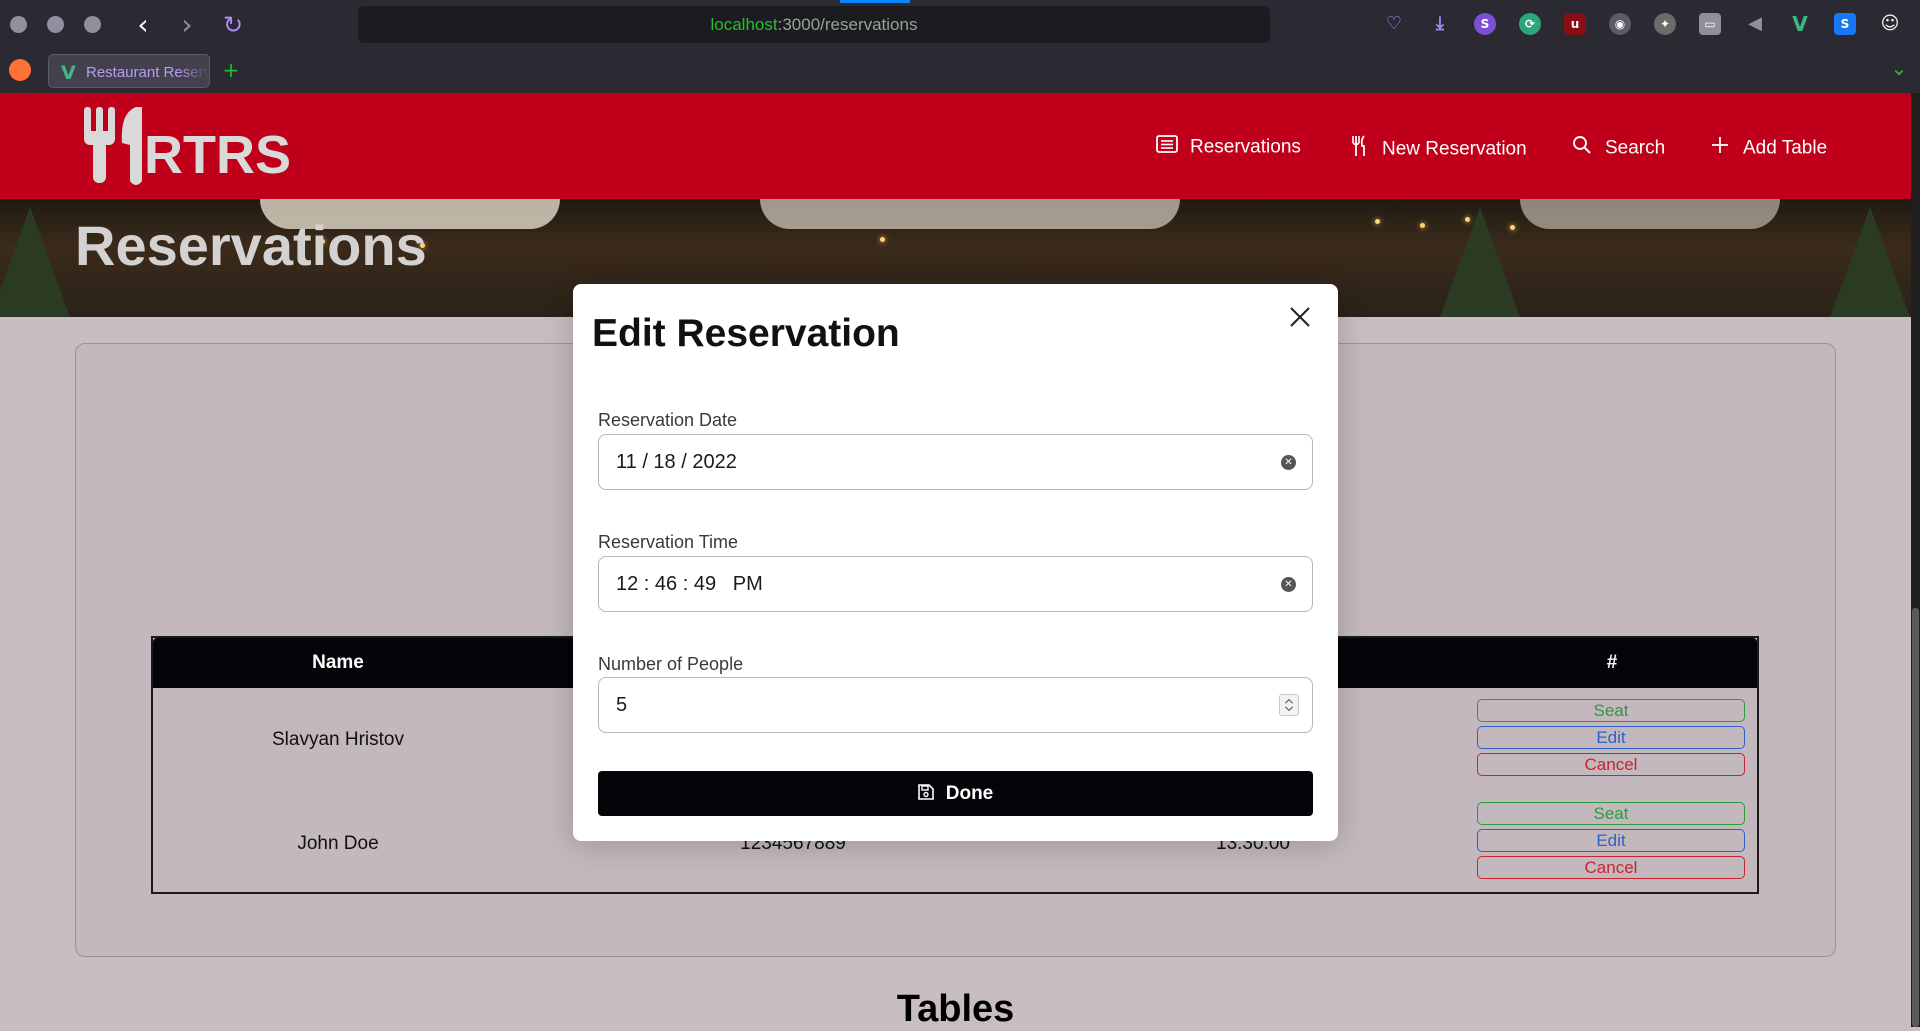 This screenshot has width=1920, height=1031. I want to click on done-button: Done, so click(955, 793).